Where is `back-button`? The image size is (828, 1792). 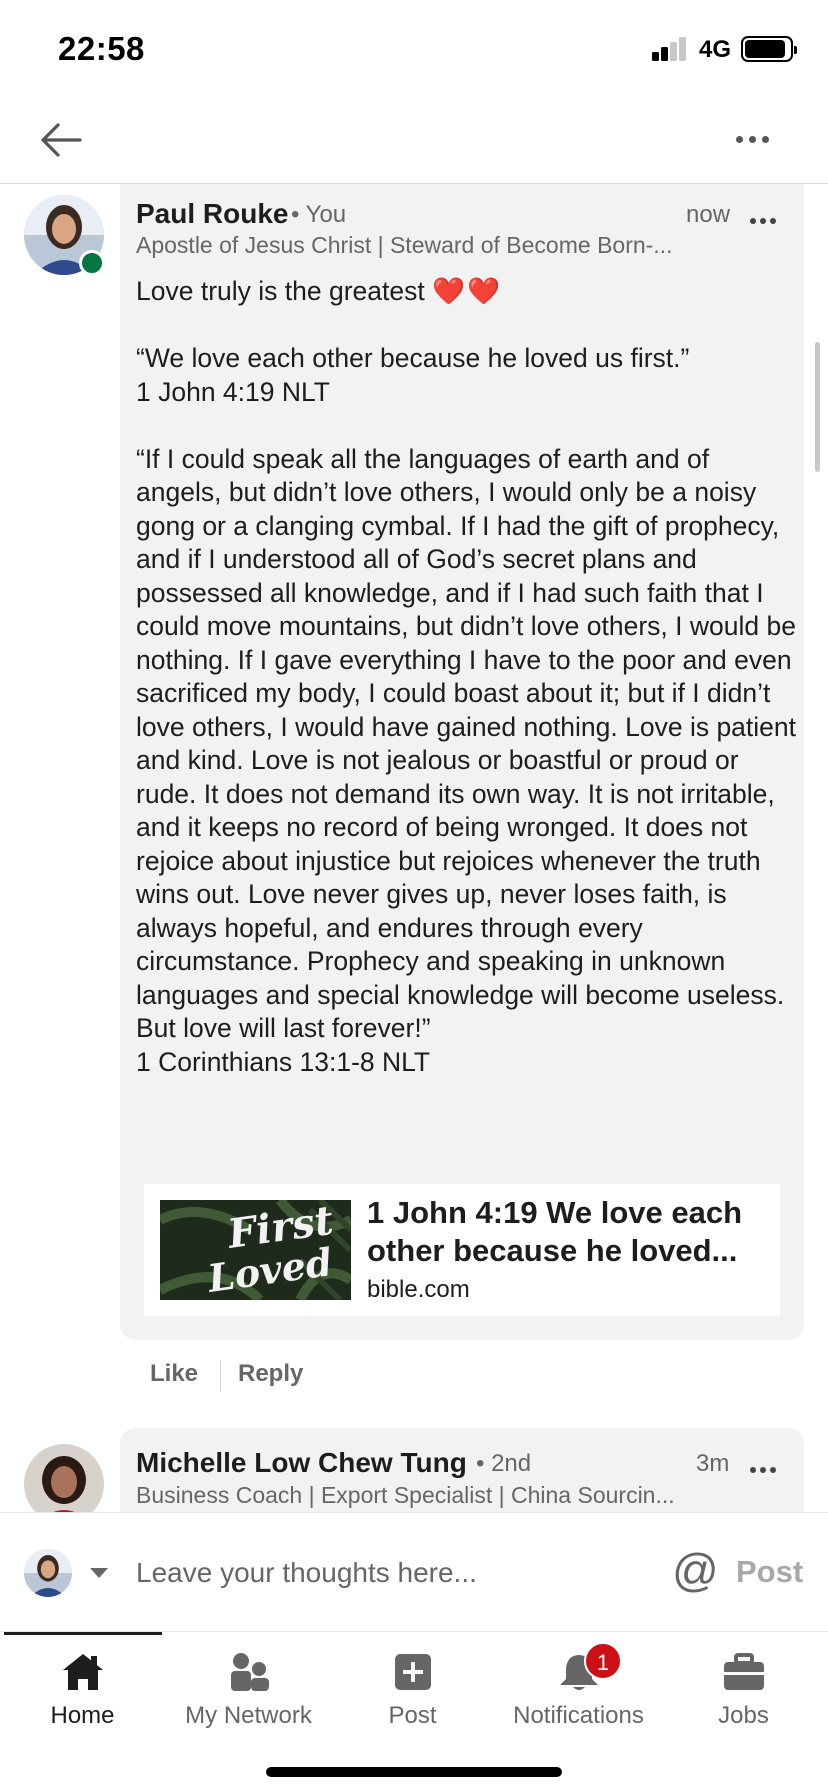 back-button is located at coordinates (63, 140).